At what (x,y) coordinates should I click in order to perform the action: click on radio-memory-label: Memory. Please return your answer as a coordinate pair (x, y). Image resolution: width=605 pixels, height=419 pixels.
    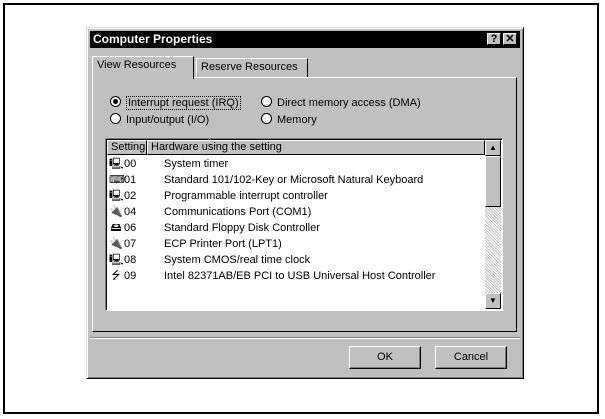
    Looking at the image, I should click on (297, 120).